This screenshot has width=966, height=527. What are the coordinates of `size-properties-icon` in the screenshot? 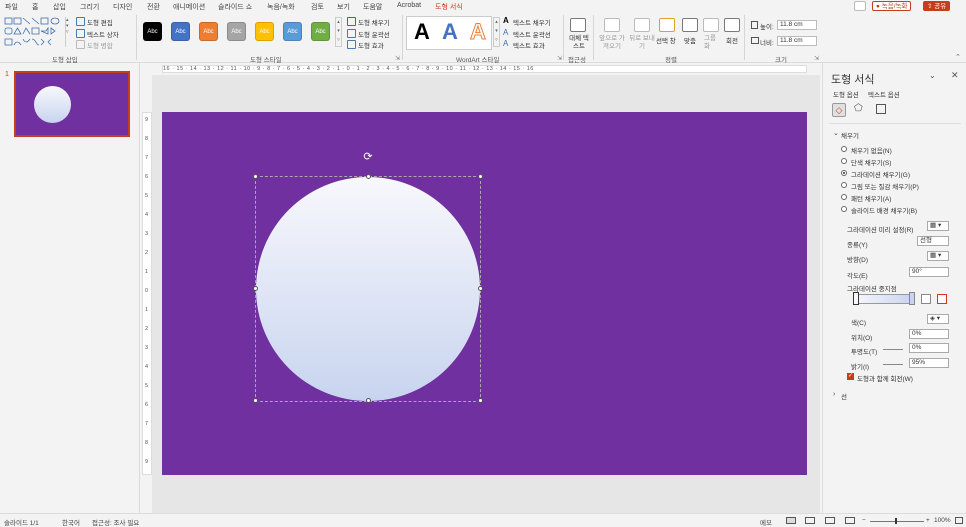 It's located at (881, 109).